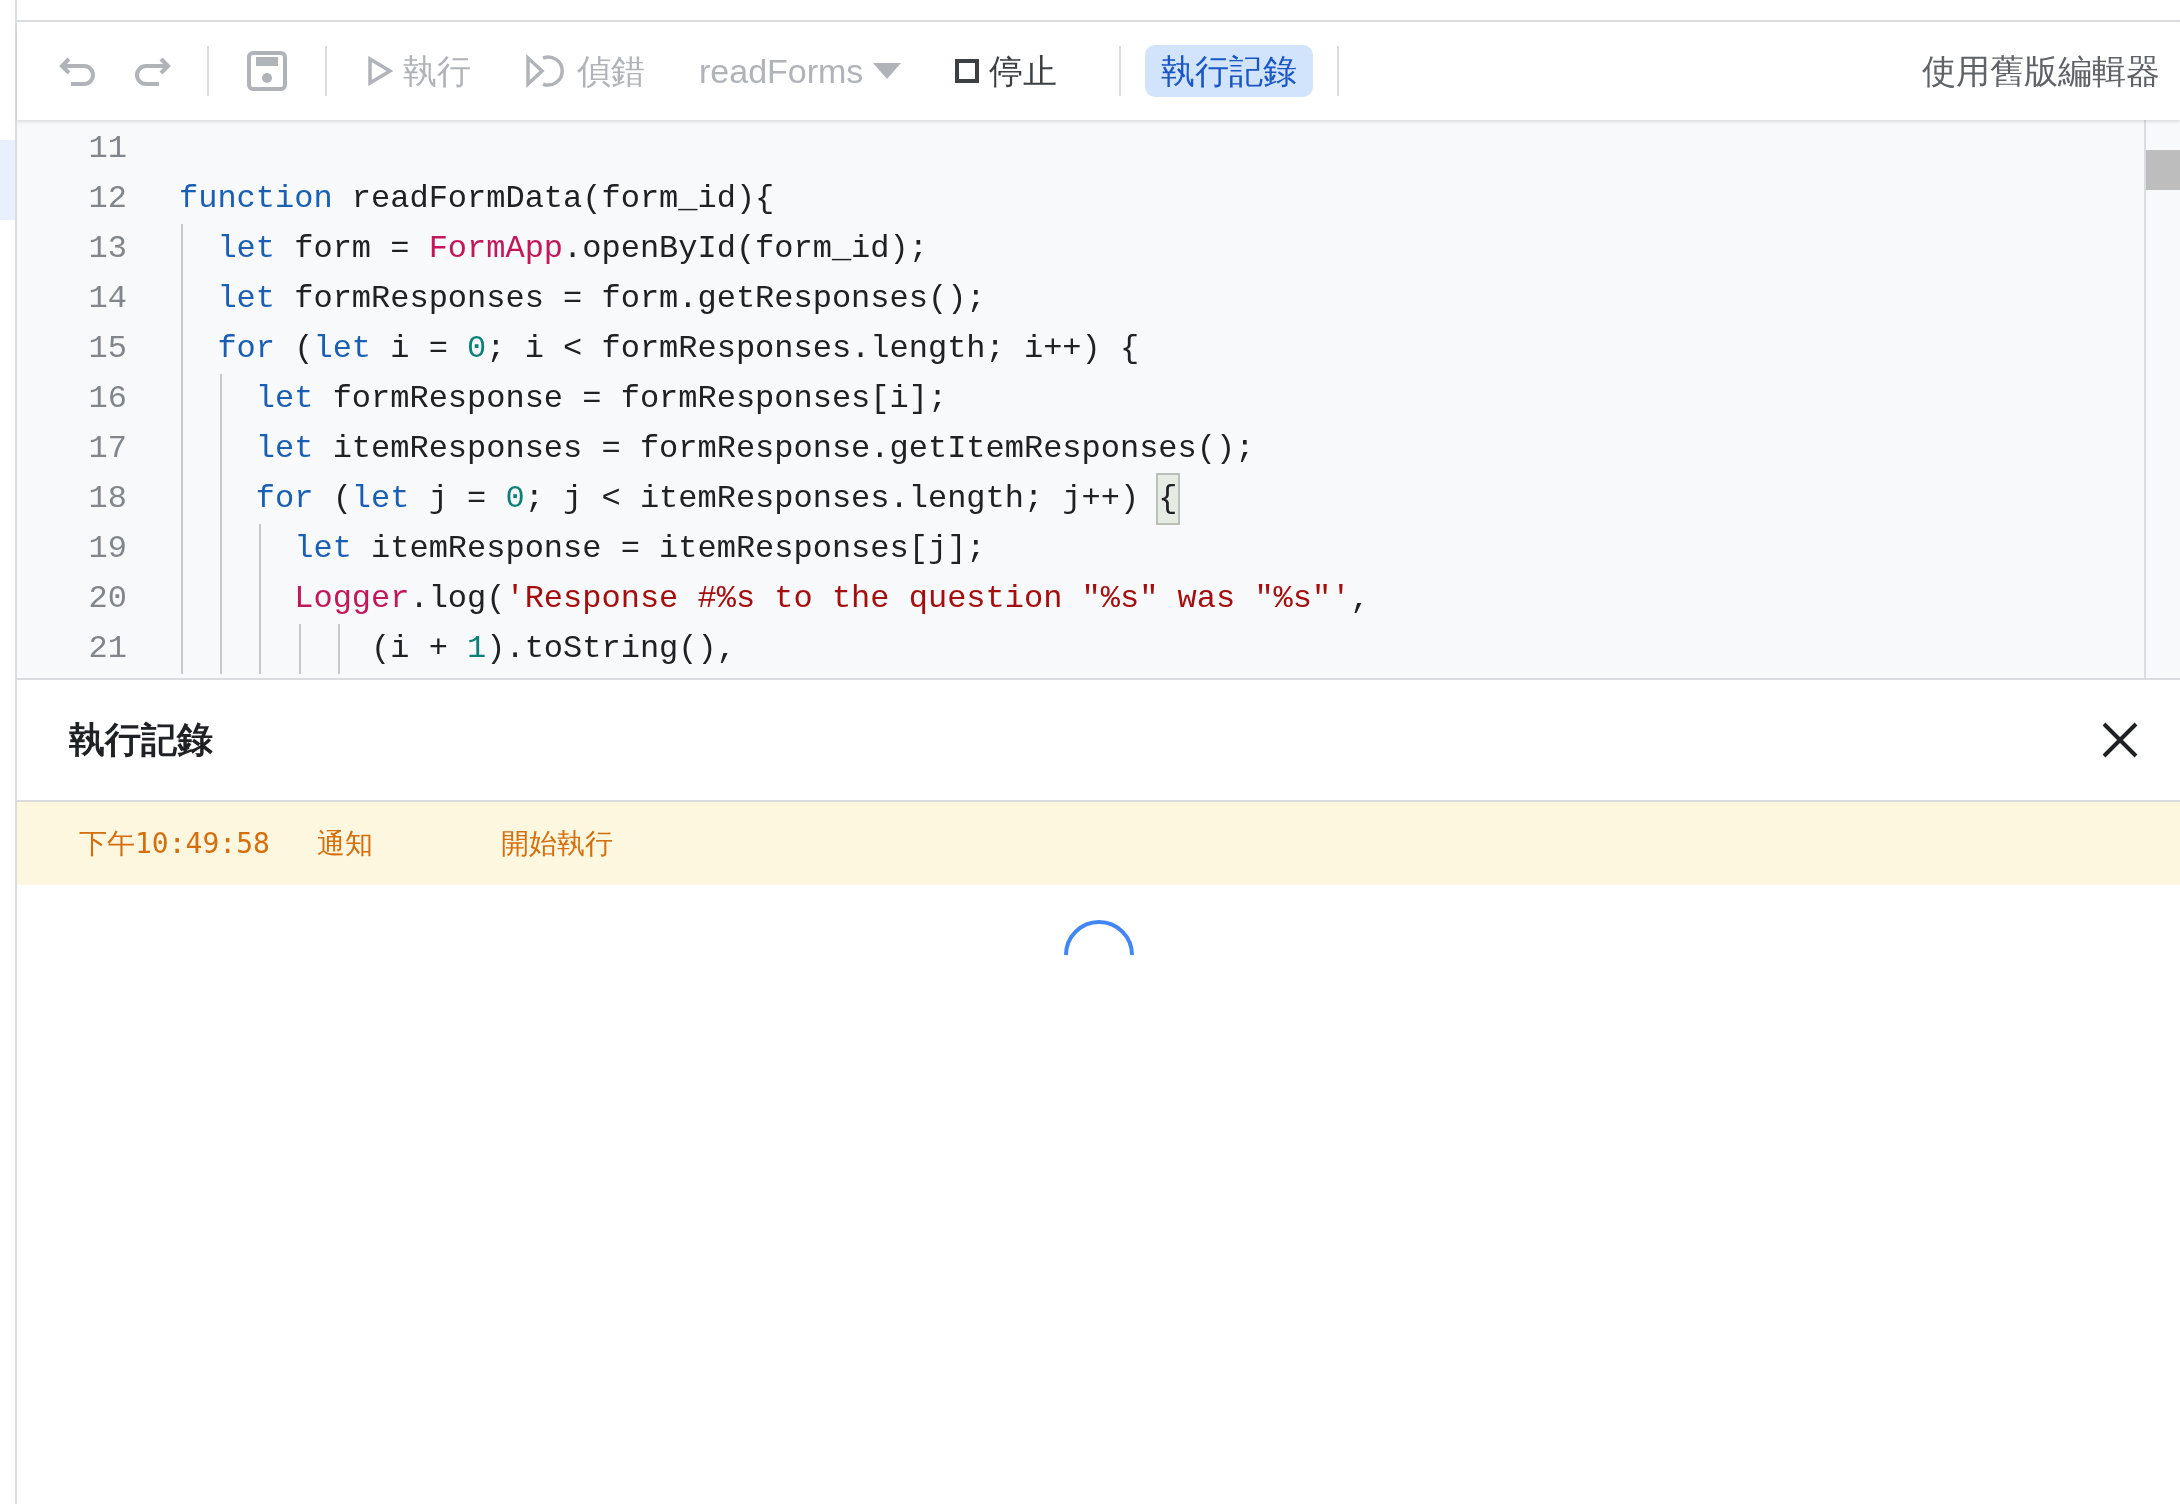  I want to click on stop-button: 停止, so click(1006, 71).